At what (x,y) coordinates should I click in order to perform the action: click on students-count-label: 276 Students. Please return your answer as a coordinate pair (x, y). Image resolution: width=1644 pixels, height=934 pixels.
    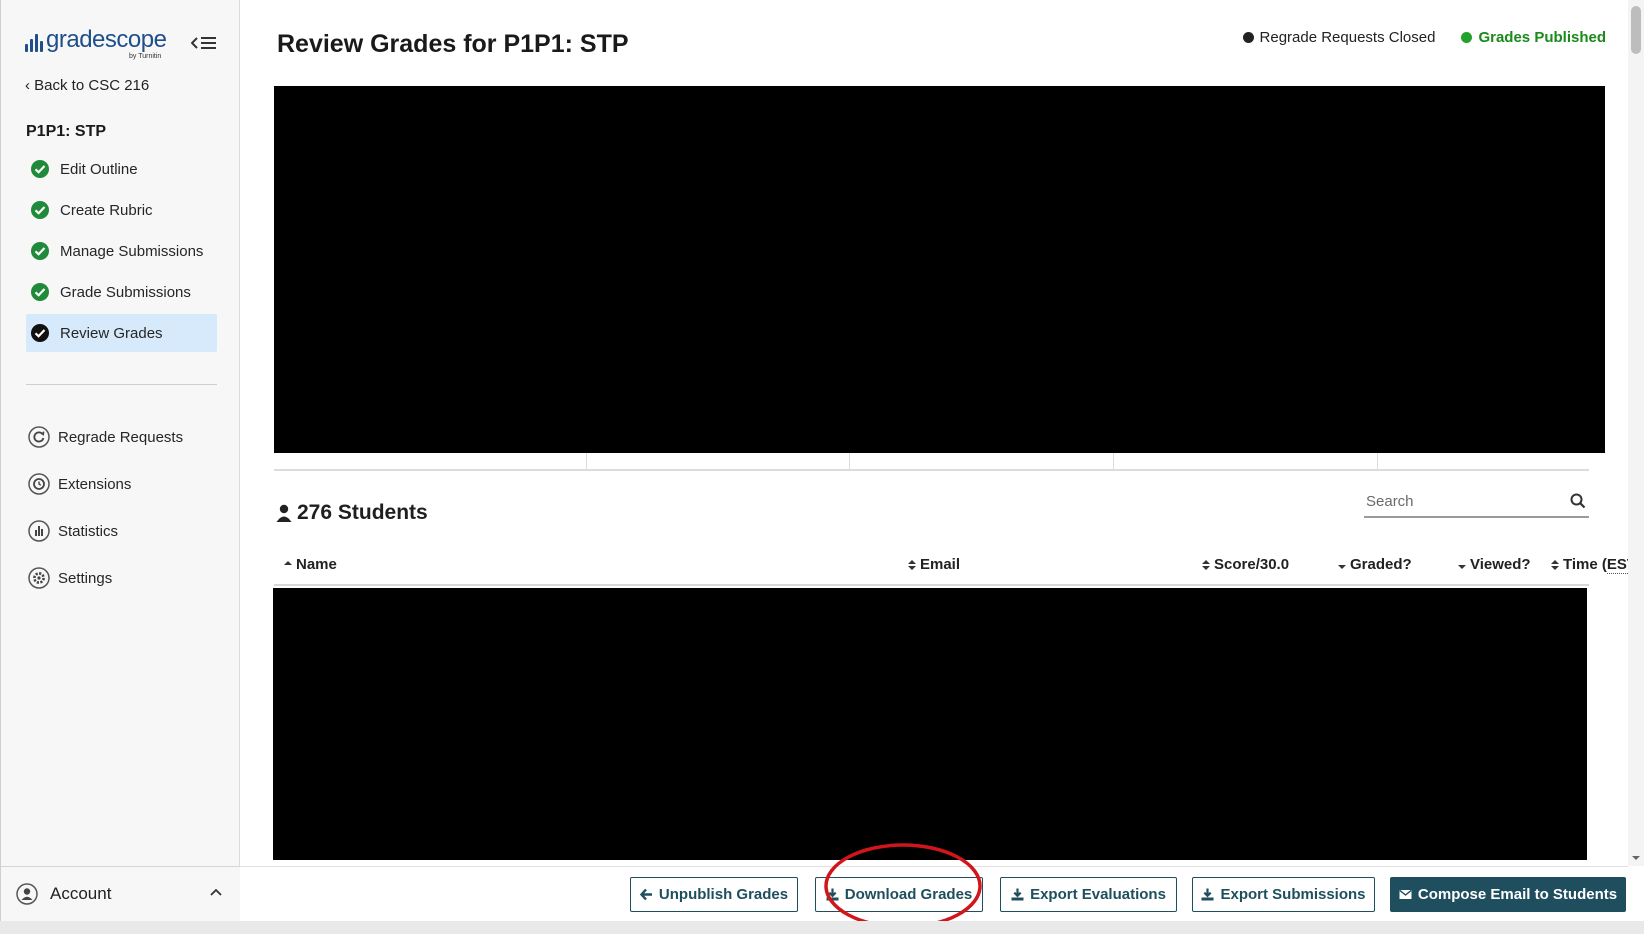
    Looking at the image, I should click on (362, 512).